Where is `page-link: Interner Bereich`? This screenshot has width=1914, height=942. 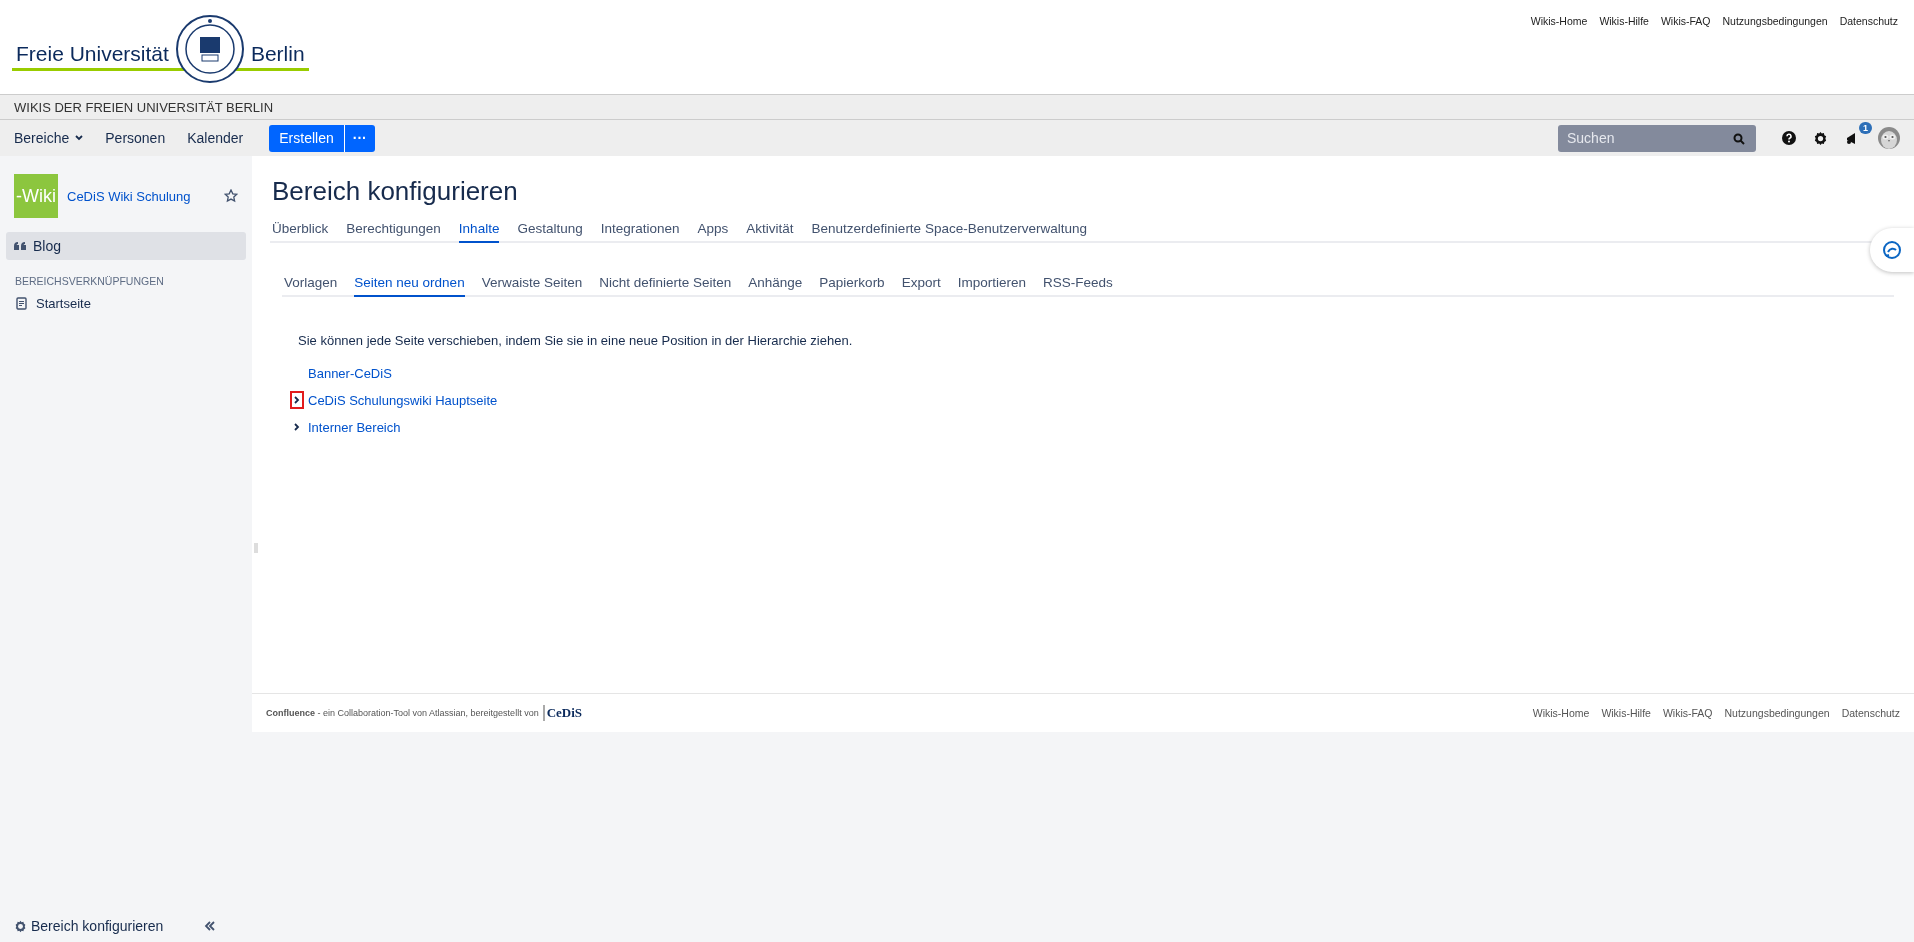
page-link: Interner Bereich is located at coordinates (354, 427).